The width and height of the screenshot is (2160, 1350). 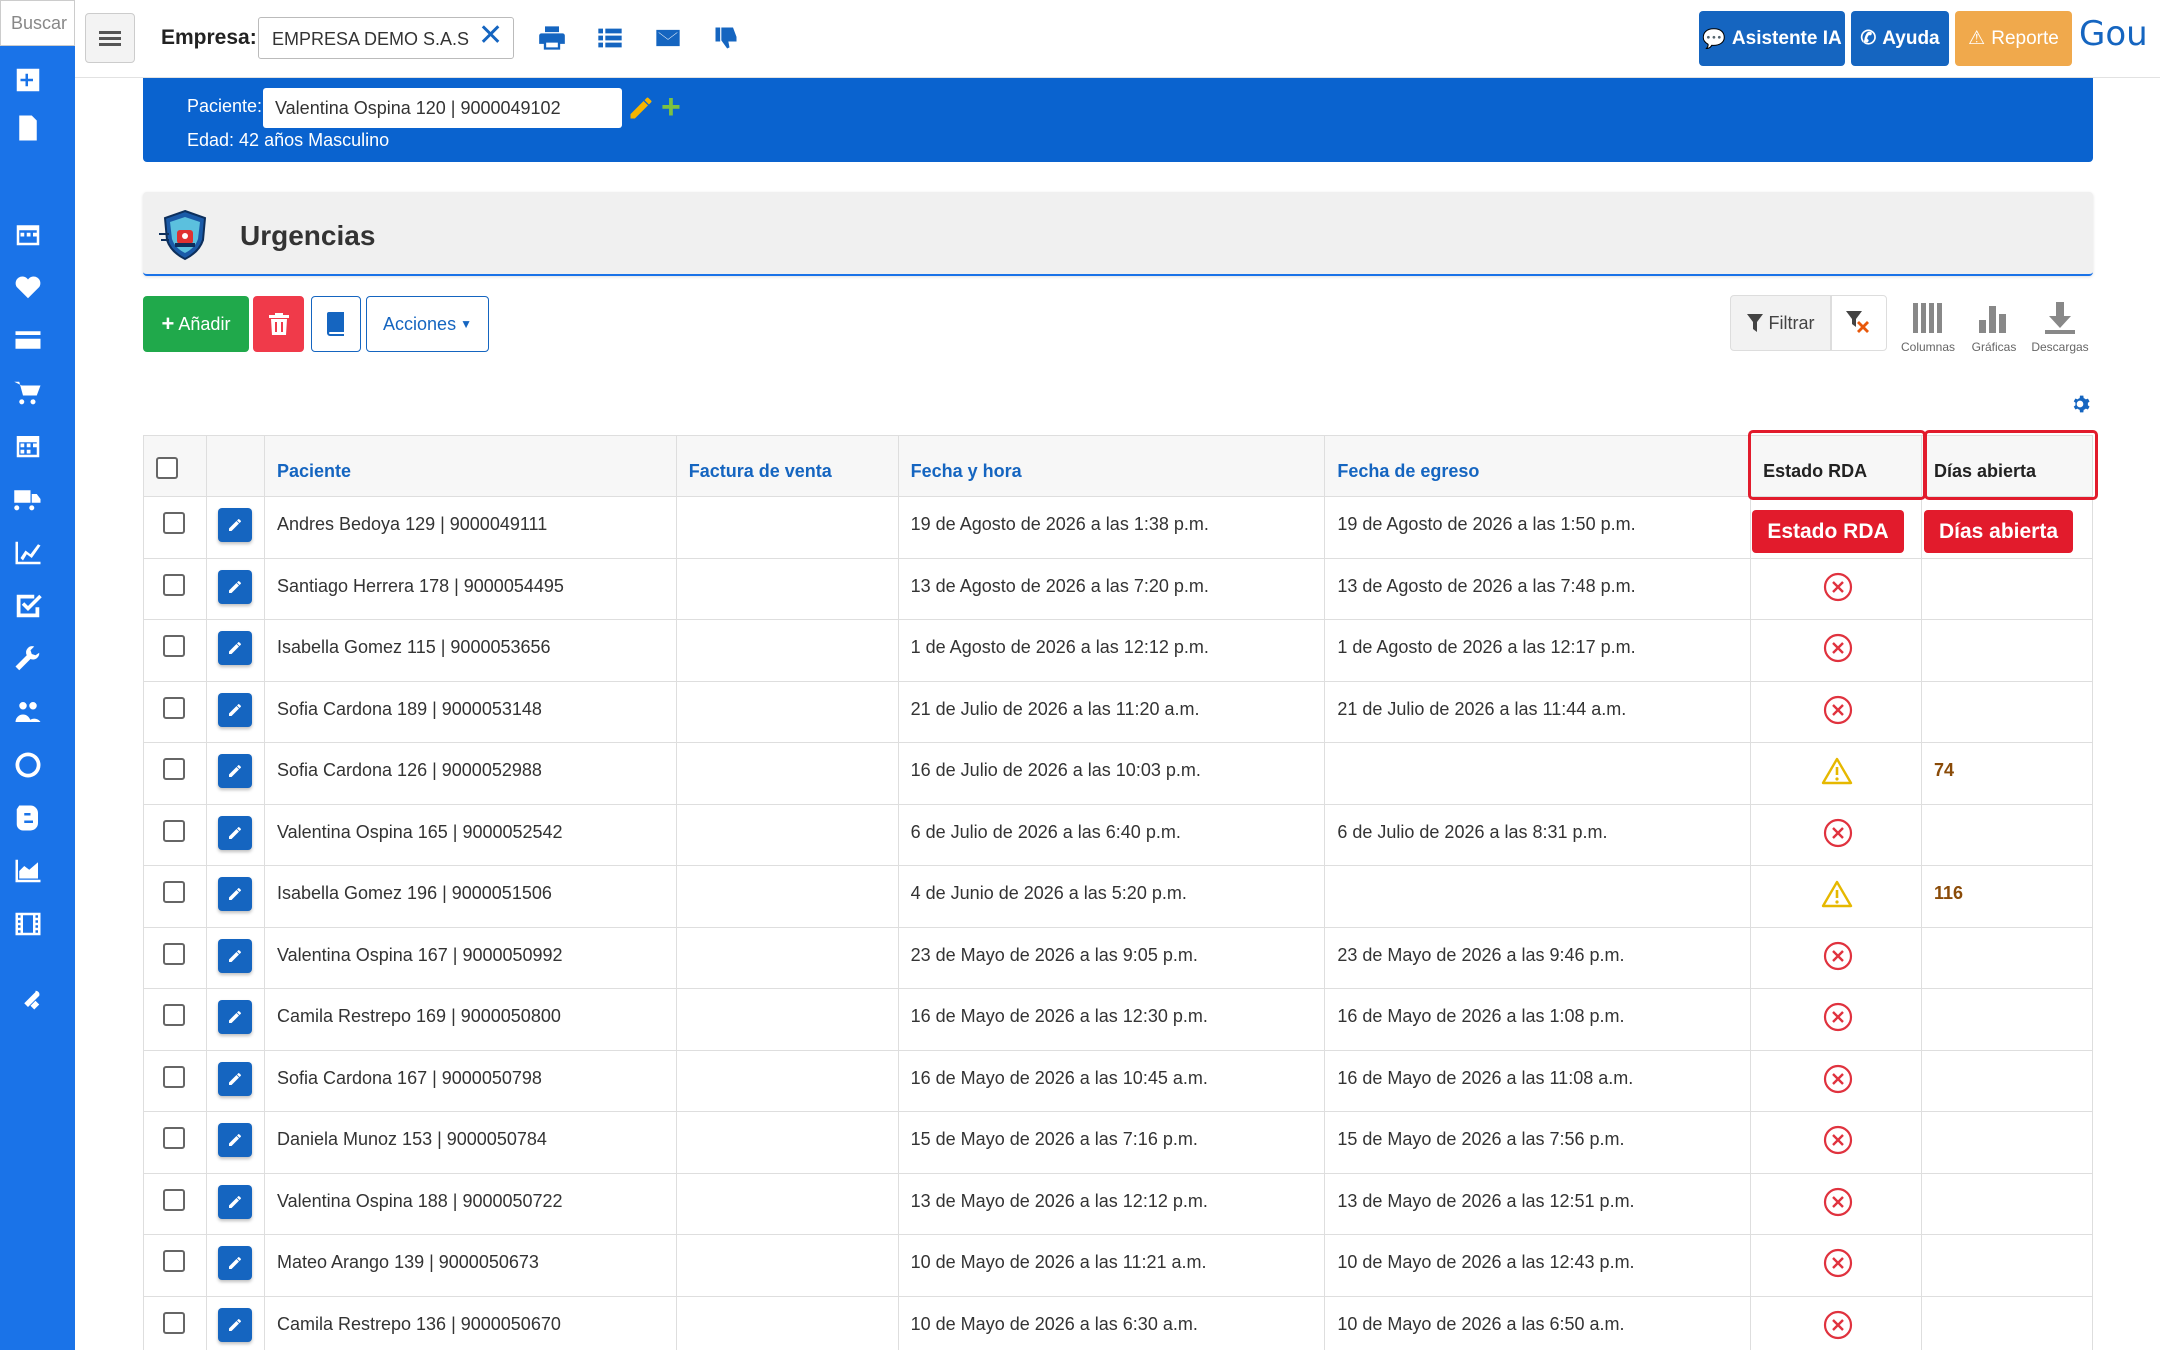 I want to click on calendar-icon, so click(x=28, y=234).